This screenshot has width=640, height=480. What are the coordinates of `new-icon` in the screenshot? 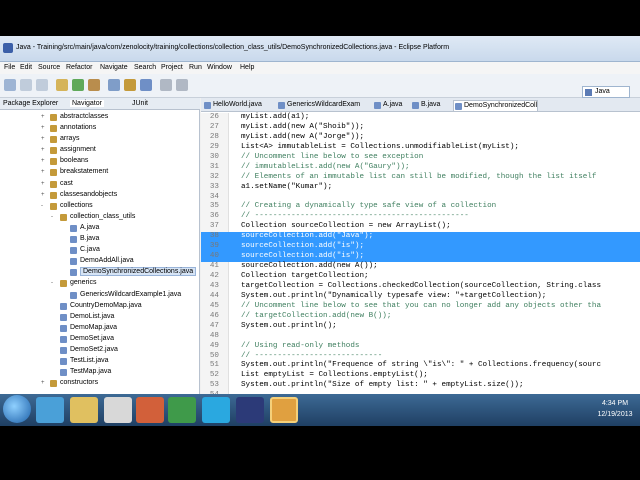 It's located at (10, 85).